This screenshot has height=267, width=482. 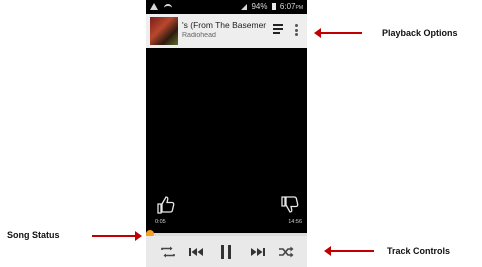 What do you see at coordinates (244, 6) in the screenshot?
I see `signal-icon` at bounding box center [244, 6].